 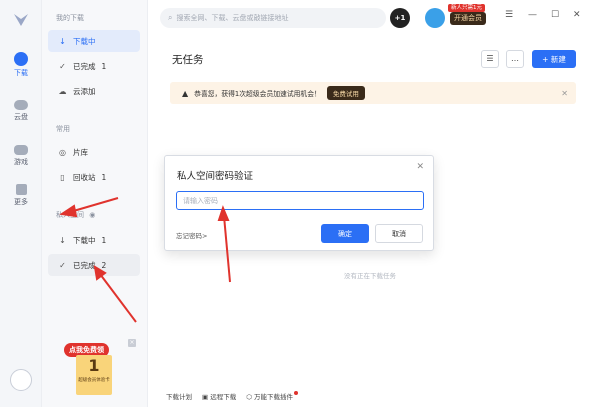 What do you see at coordinates (188, 60) in the screenshot?
I see `page-title: 无任务` at bounding box center [188, 60].